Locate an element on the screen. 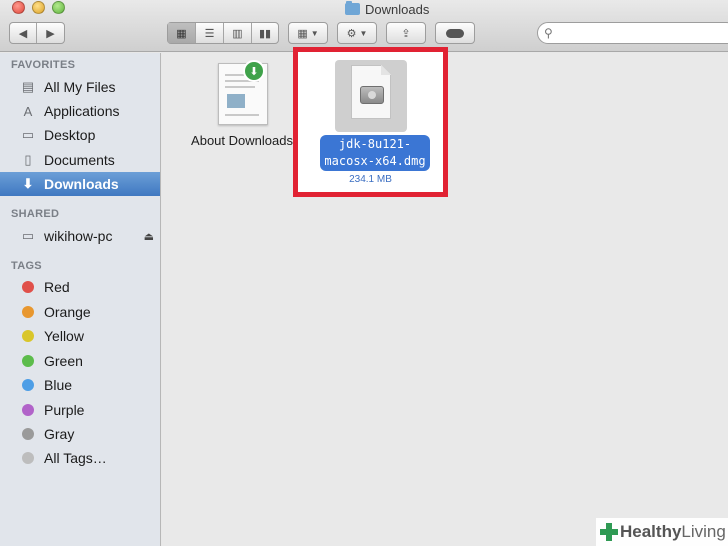 This screenshot has height=546, width=728. search-field: ⚲ is located at coordinates (632, 33).